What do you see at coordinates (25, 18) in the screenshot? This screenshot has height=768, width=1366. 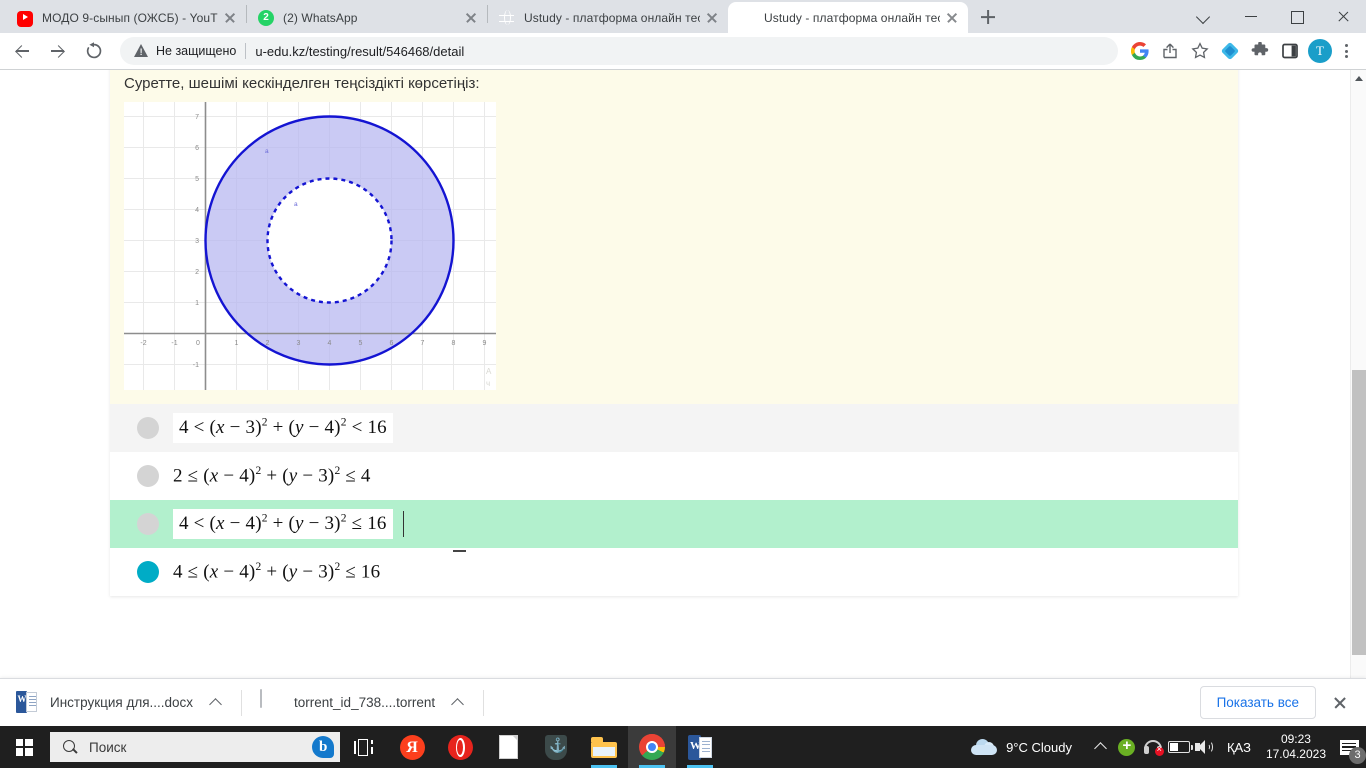 I see `youtube-icon` at bounding box center [25, 18].